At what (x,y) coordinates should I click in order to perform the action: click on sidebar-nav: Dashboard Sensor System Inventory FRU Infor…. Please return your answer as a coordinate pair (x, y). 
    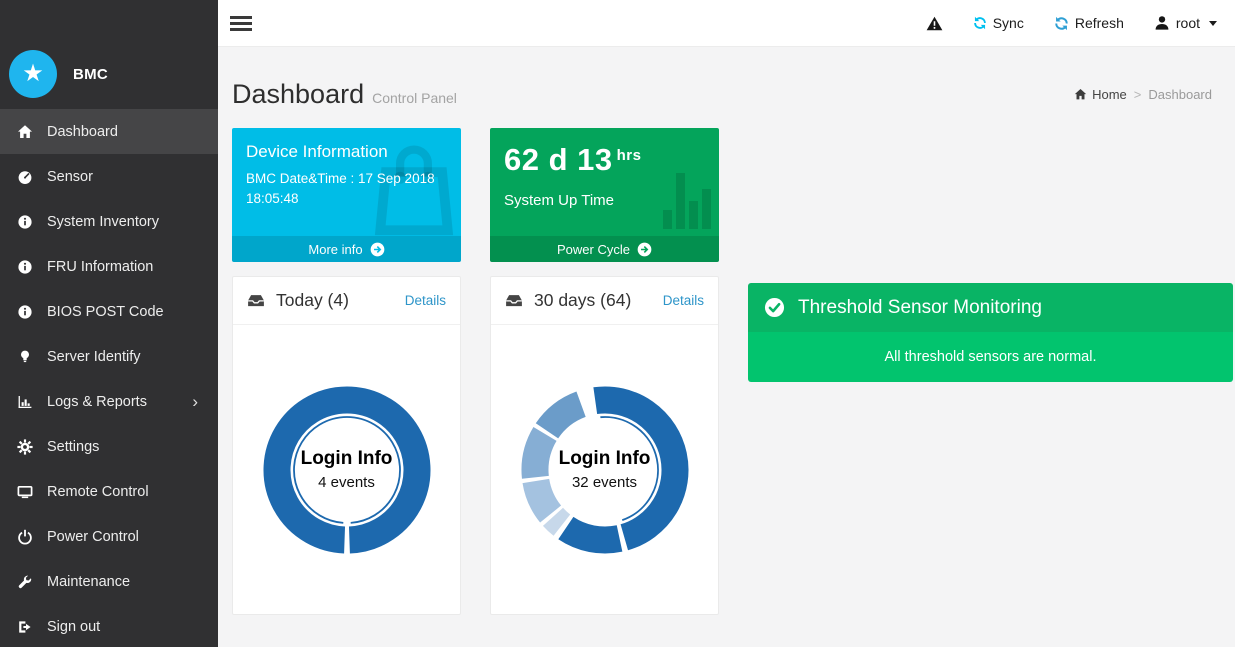
    Looking at the image, I should click on (109, 378).